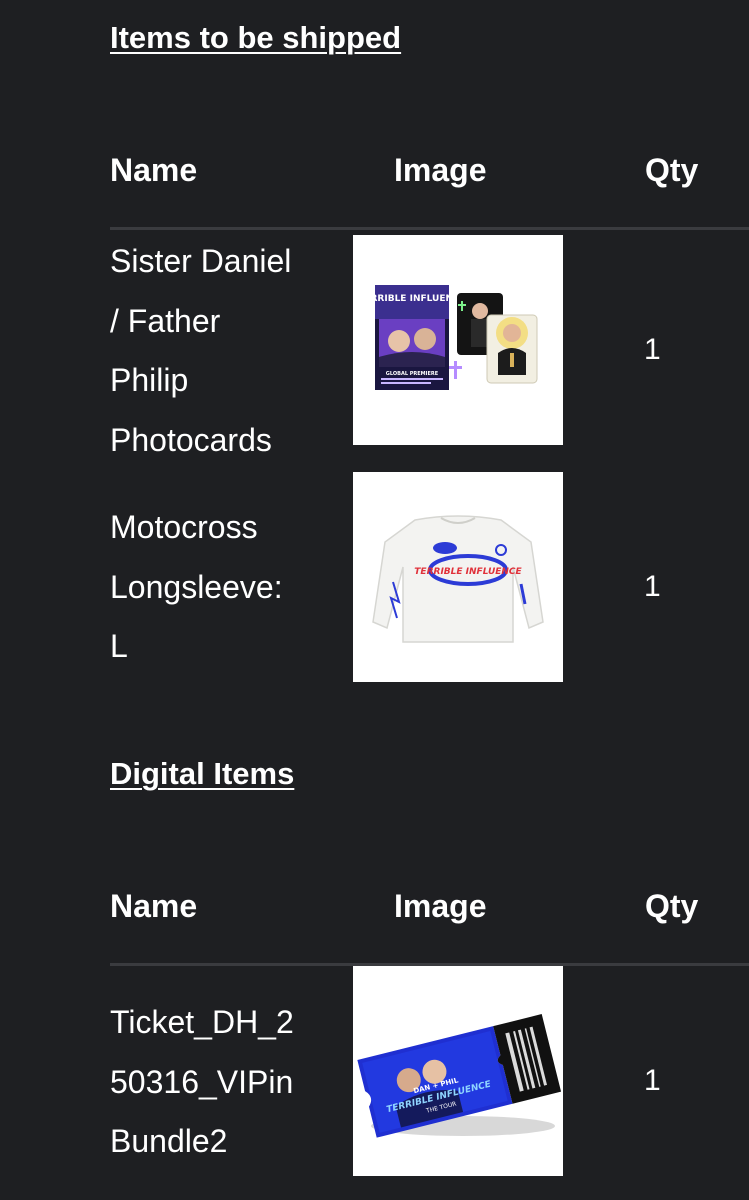  What do you see at coordinates (169, 1141) in the screenshot?
I see `name-line: Bundle2` at bounding box center [169, 1141].